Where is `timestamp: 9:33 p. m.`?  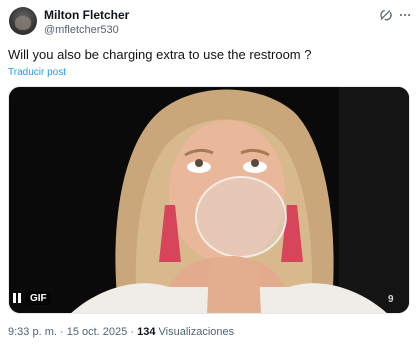 timestamp: 9:33 p. m. is located at coordinates (32, 332).